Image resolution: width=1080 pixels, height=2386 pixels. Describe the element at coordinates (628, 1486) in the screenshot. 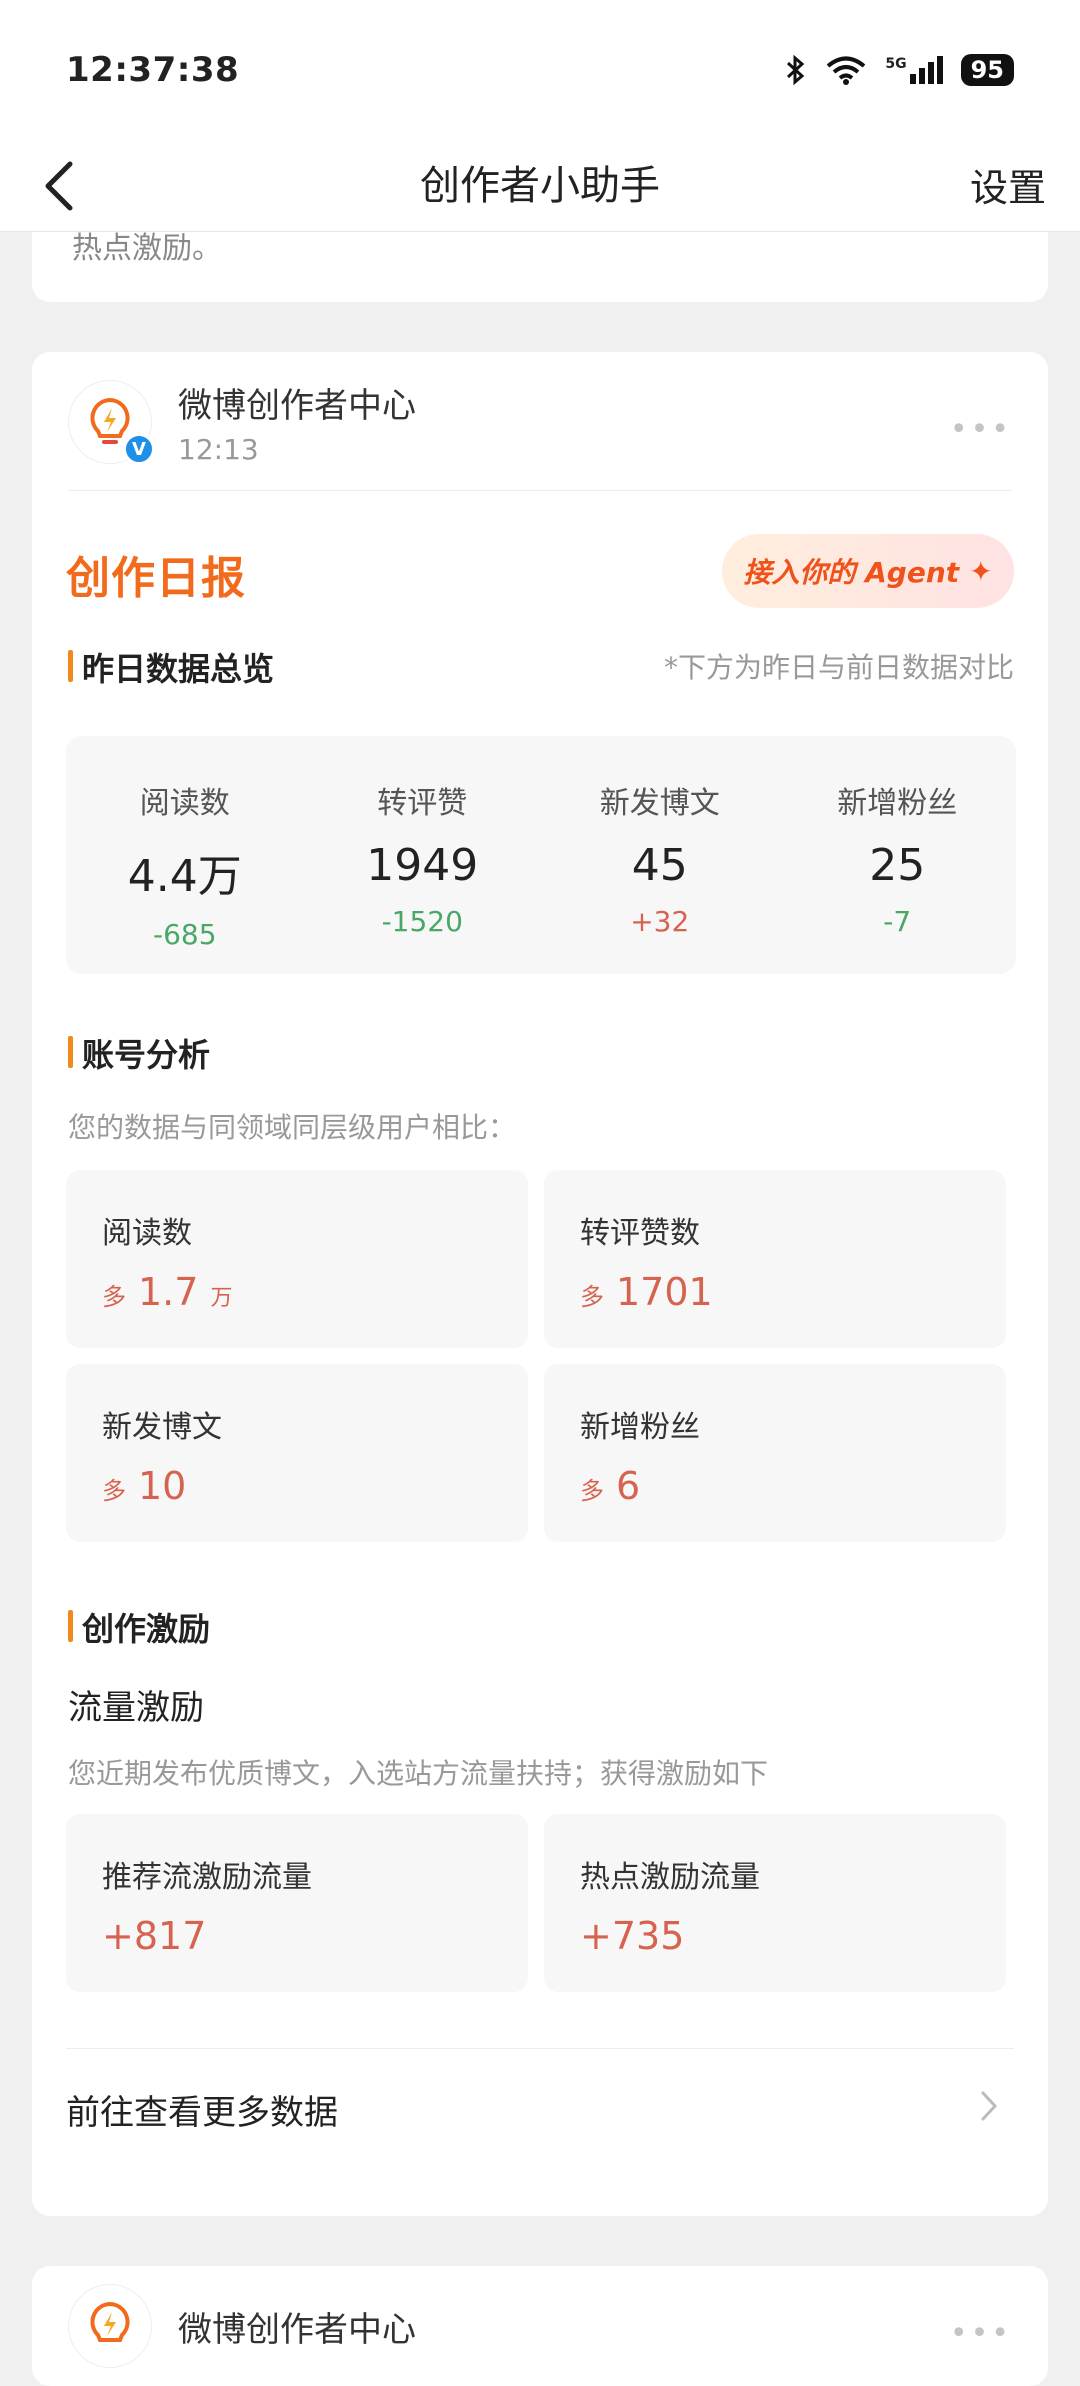

I see `analysis-item-value: 6` at that location.